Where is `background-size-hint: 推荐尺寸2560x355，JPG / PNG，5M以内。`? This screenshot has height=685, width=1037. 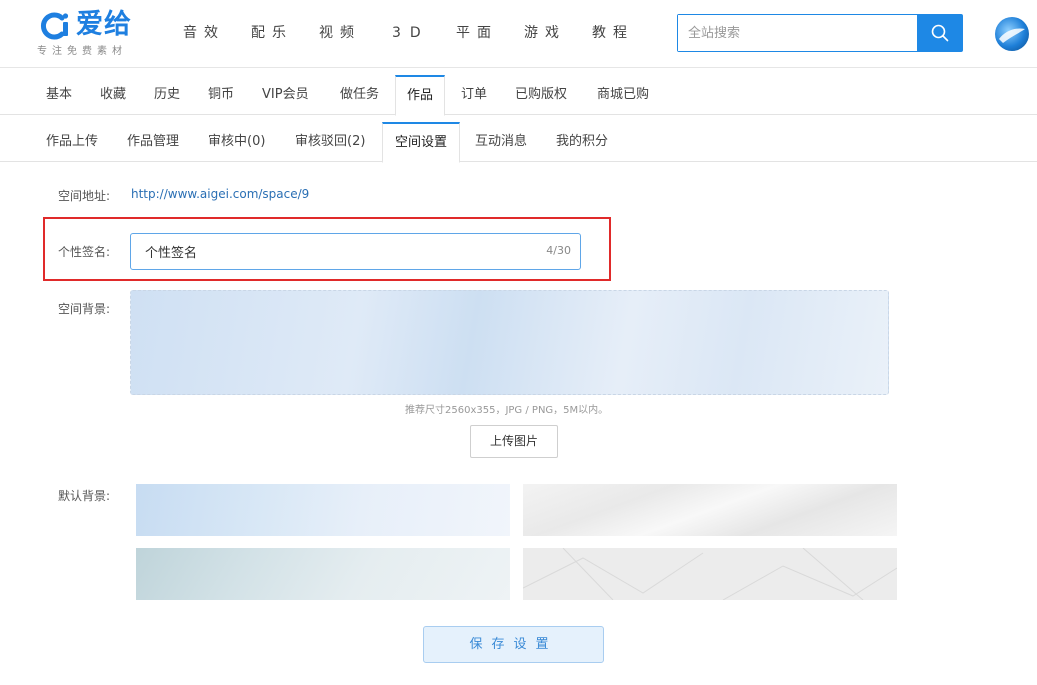
background-size-hint: 推荐尺寸2560x355，JPG / PNG，5M以内。 is located at coordinates (507, 410).